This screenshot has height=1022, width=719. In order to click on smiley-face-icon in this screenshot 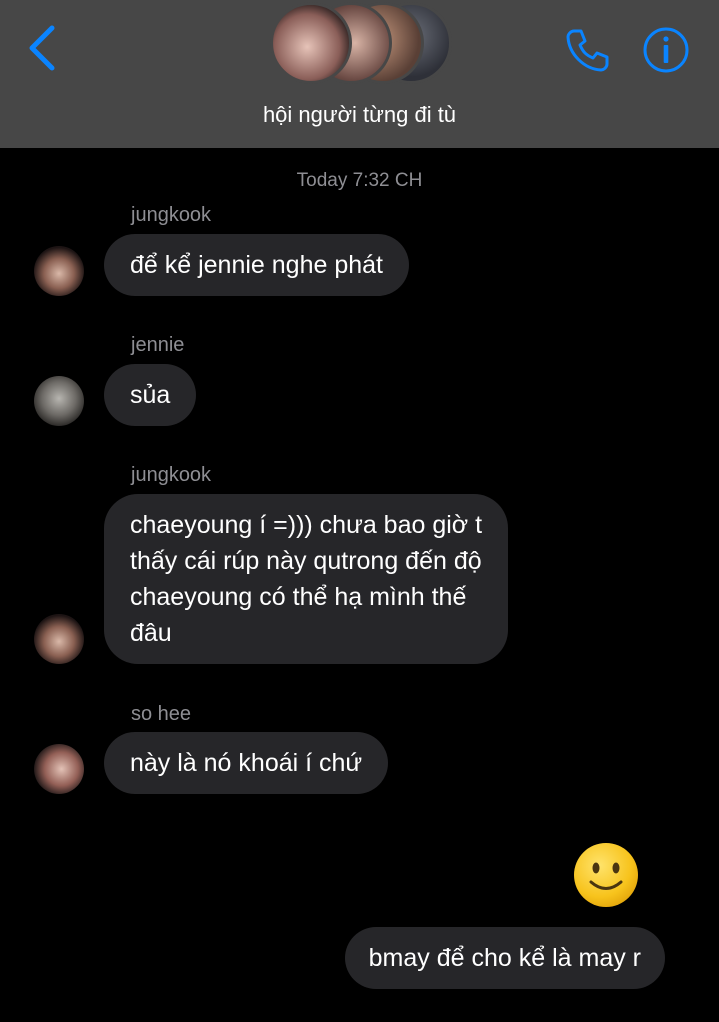, I will do `click(606, 875)`.